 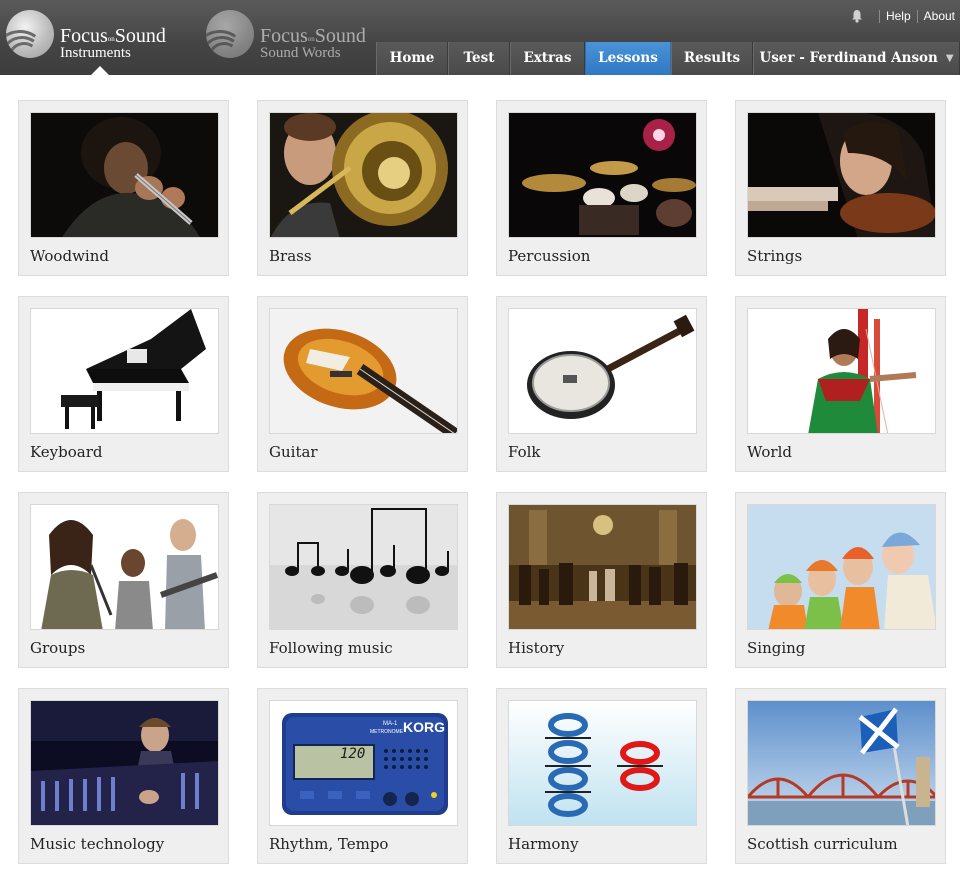 I want to click on harmony-notes-photo, so click(x=602, y=763).